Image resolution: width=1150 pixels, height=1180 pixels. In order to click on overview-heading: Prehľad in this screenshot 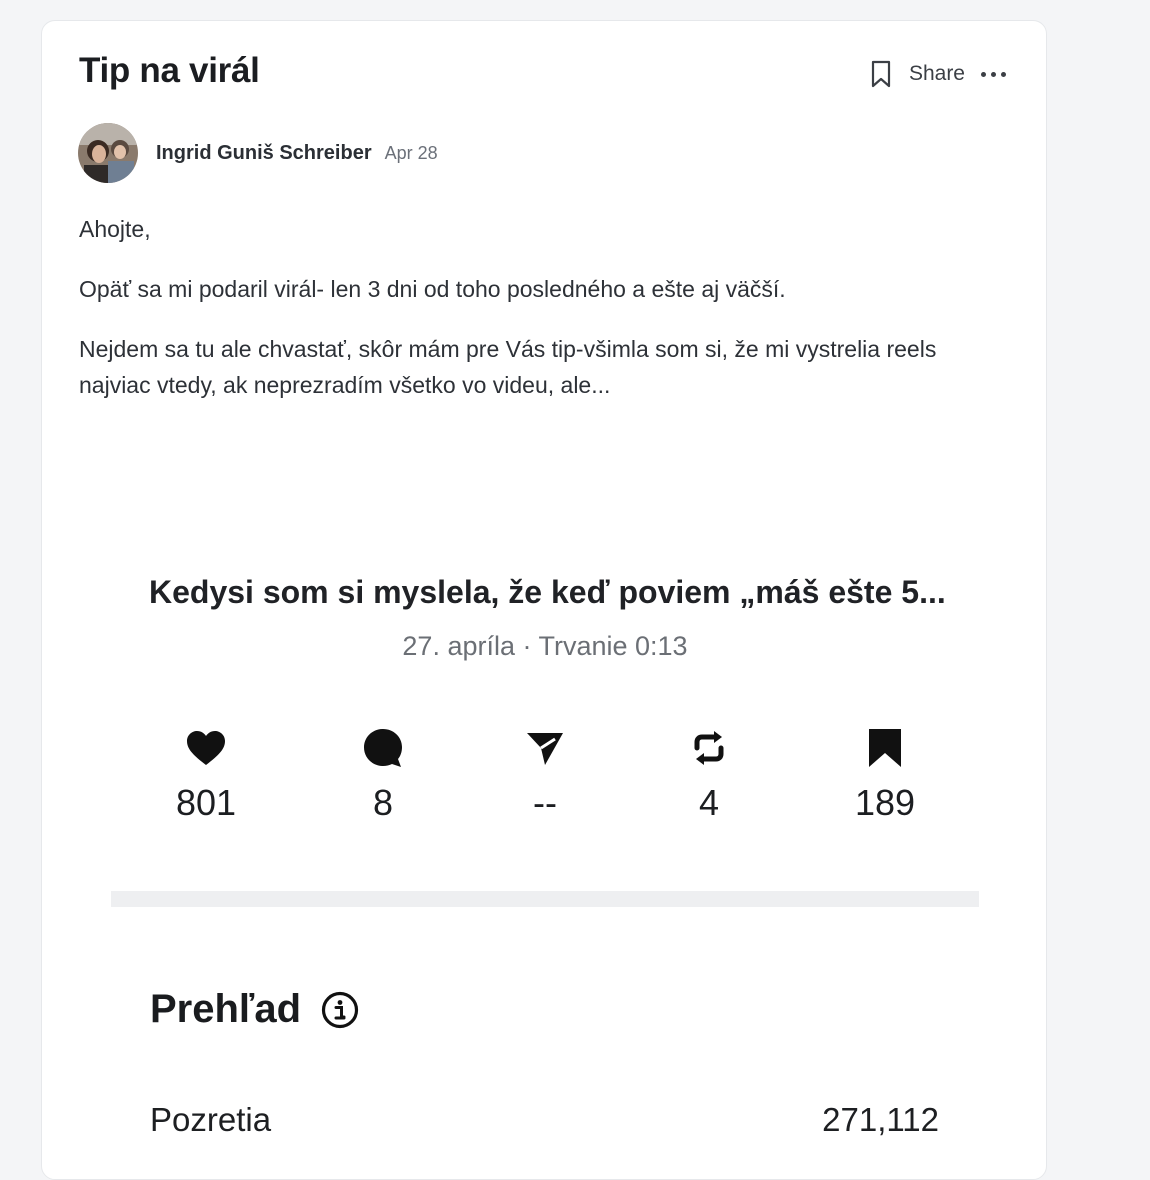, I will do `click(254, 1009)`.